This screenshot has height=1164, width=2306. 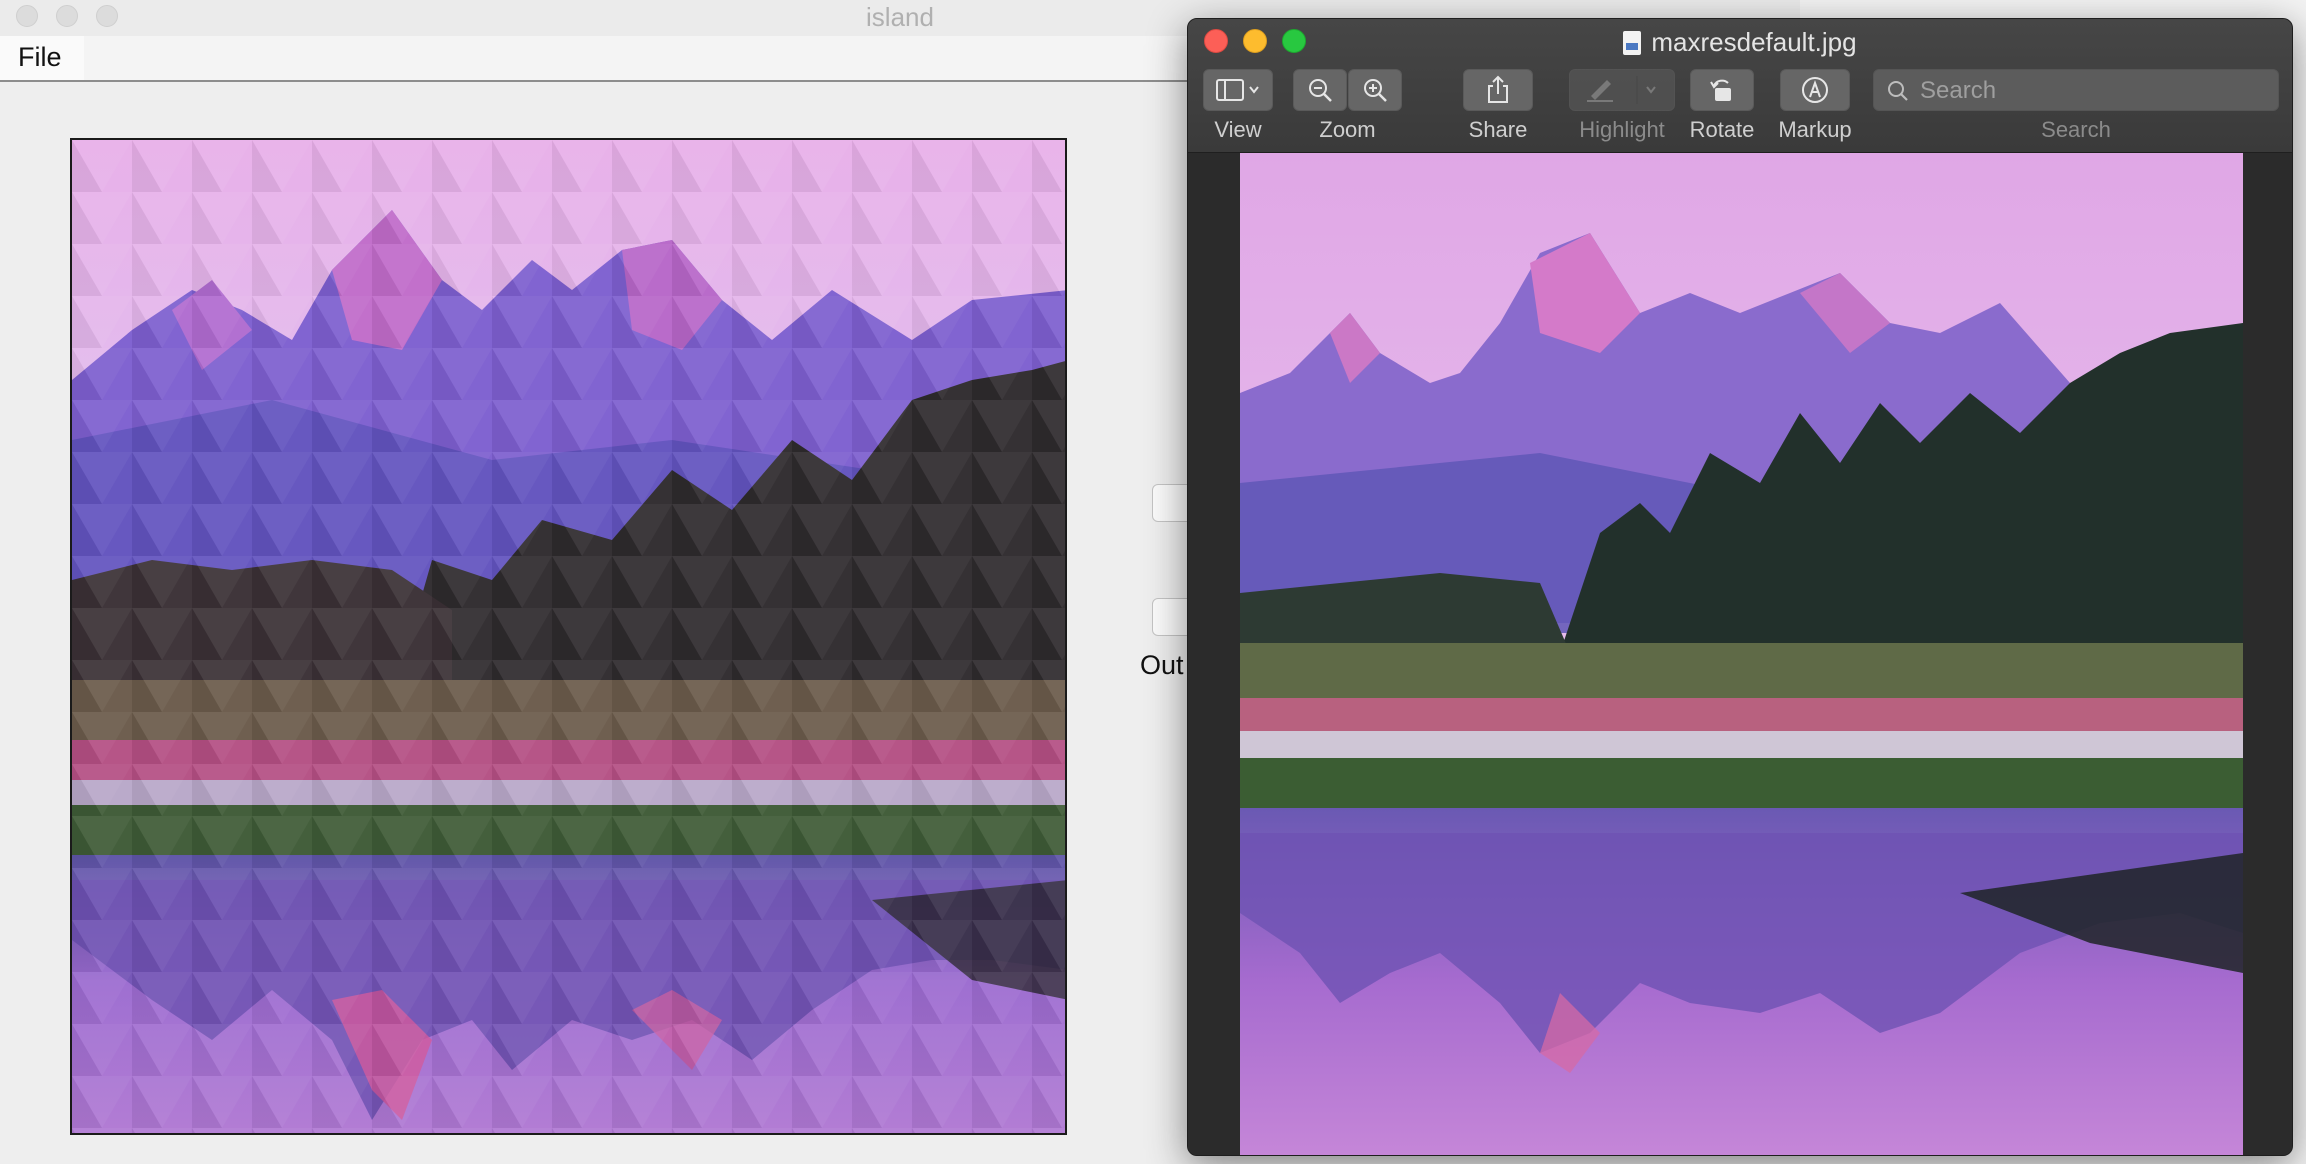 What do you see at coordinates (1622, 129) in the screenshot?
I see `highlight-label: Highlight` at bounding box center [1622, 129].